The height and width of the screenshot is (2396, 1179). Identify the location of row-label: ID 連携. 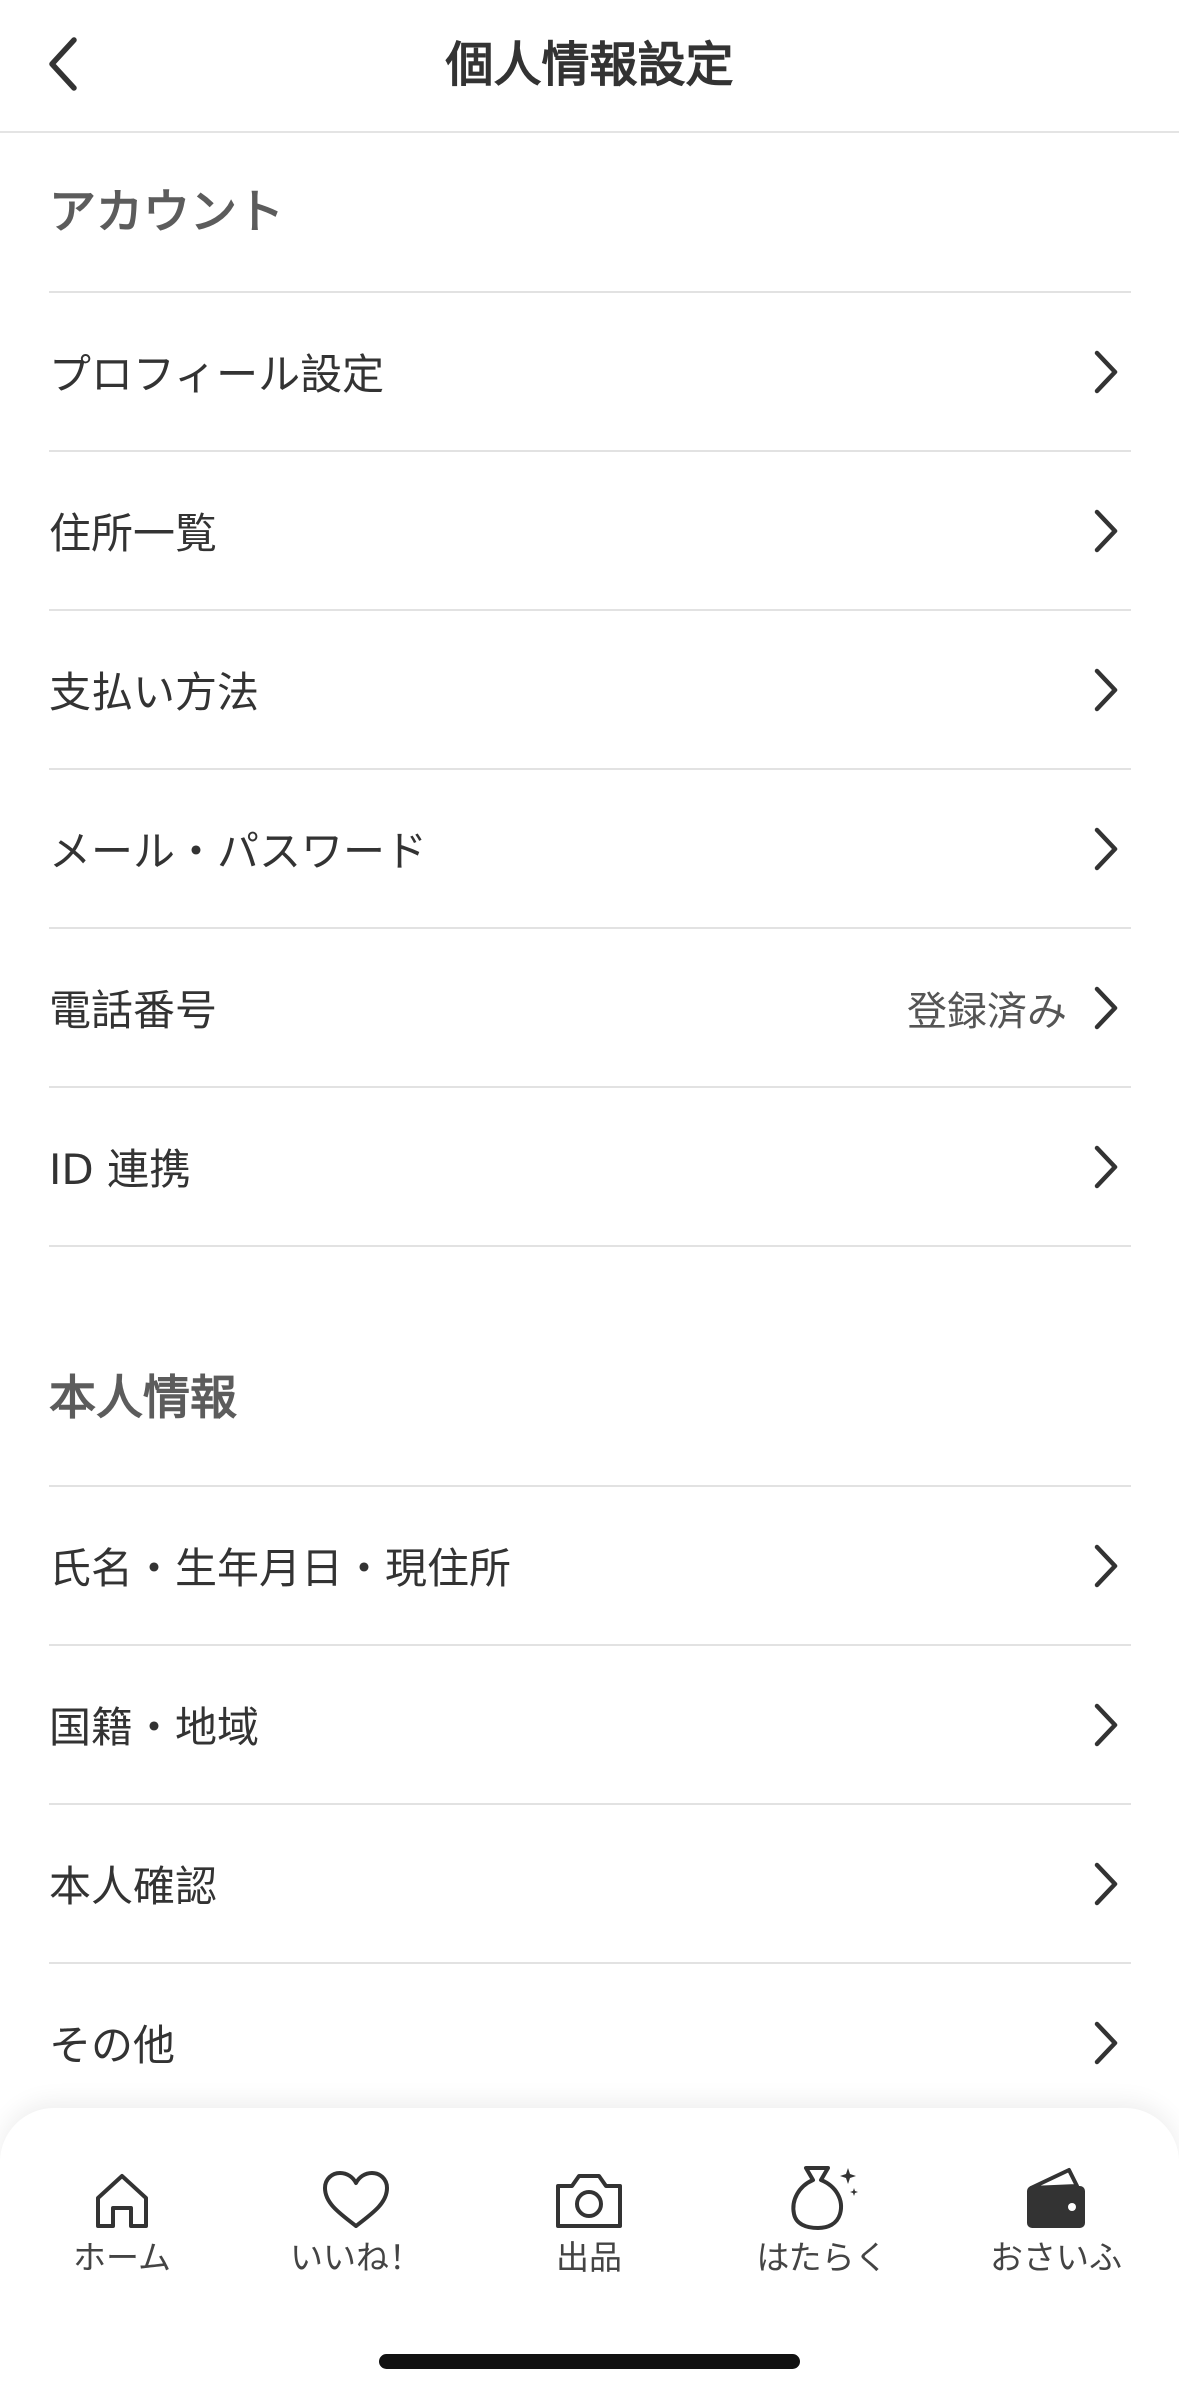
(120, 1169).